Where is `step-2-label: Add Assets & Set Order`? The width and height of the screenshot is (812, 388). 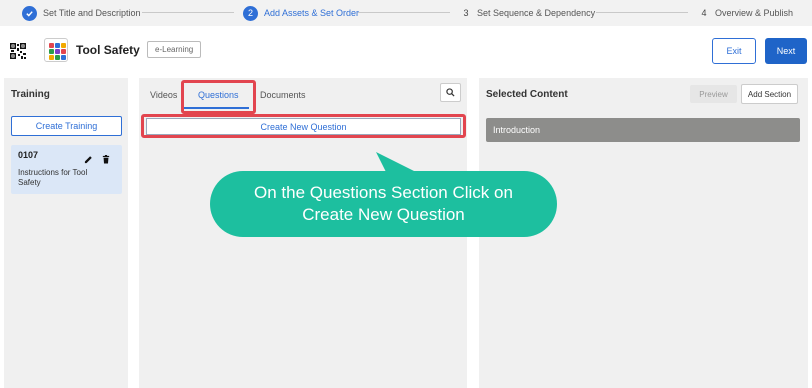
step-2-label: Add Assets & Set Order is located at coordinates (312, 13).